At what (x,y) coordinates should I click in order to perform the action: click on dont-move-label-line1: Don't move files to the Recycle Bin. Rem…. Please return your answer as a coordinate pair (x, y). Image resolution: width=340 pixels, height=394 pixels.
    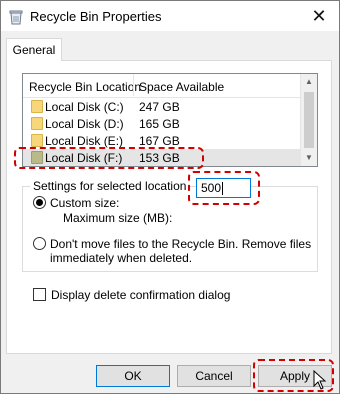
    Looking at the image, I should click on (180, 244).